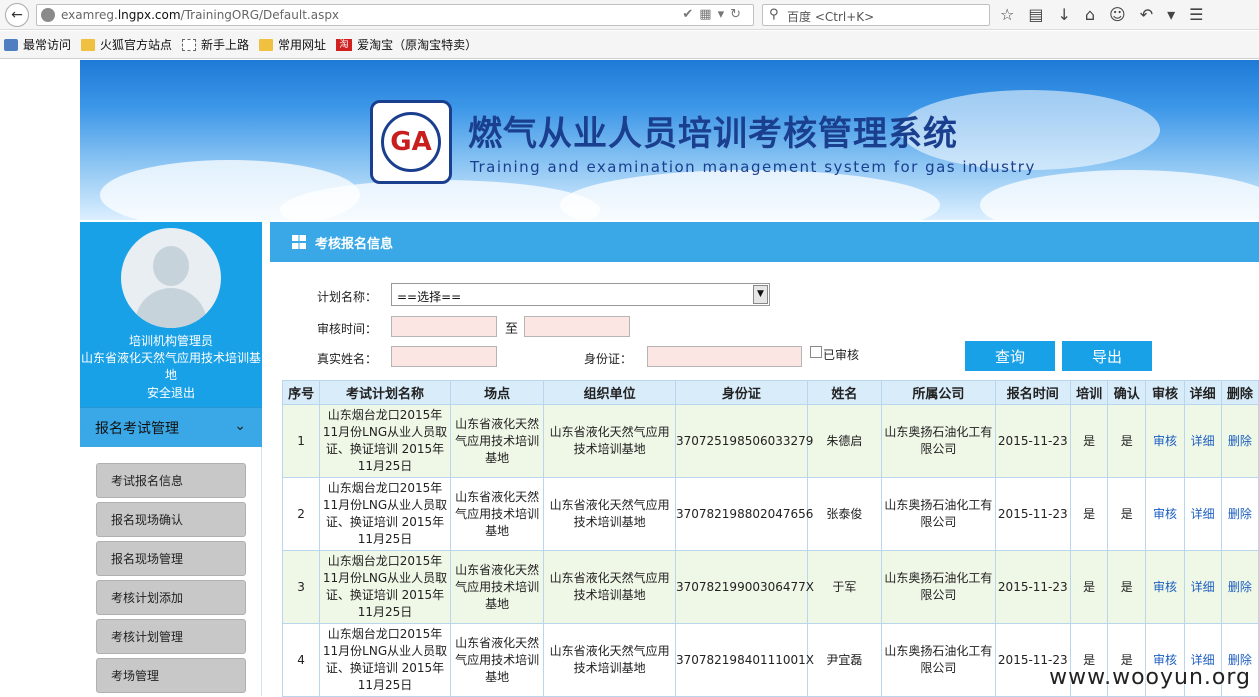  What do you see at coordinates (1108, 14) in the screenshot?
I see `toolbar-icons: ☆▤↓⌂☺↶▾☰` at bounding box center [1108, 14].